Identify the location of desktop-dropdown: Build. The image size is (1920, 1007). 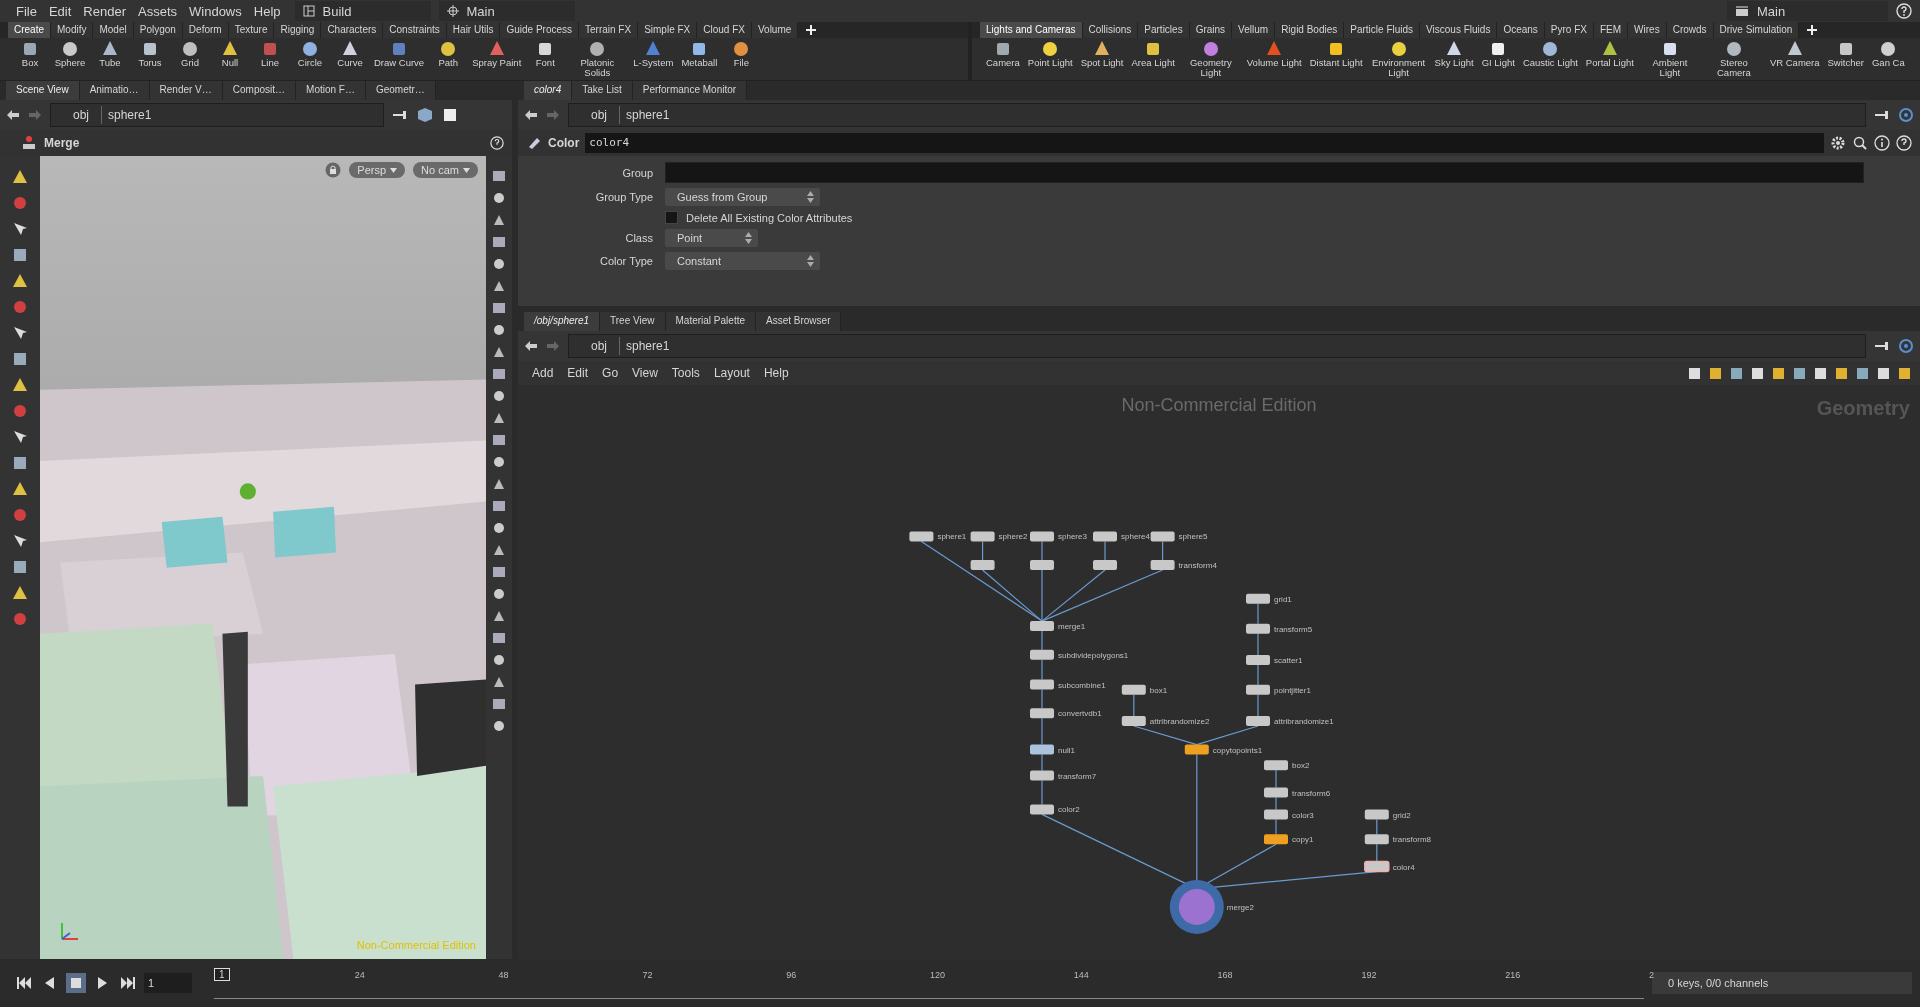
(362, 11).